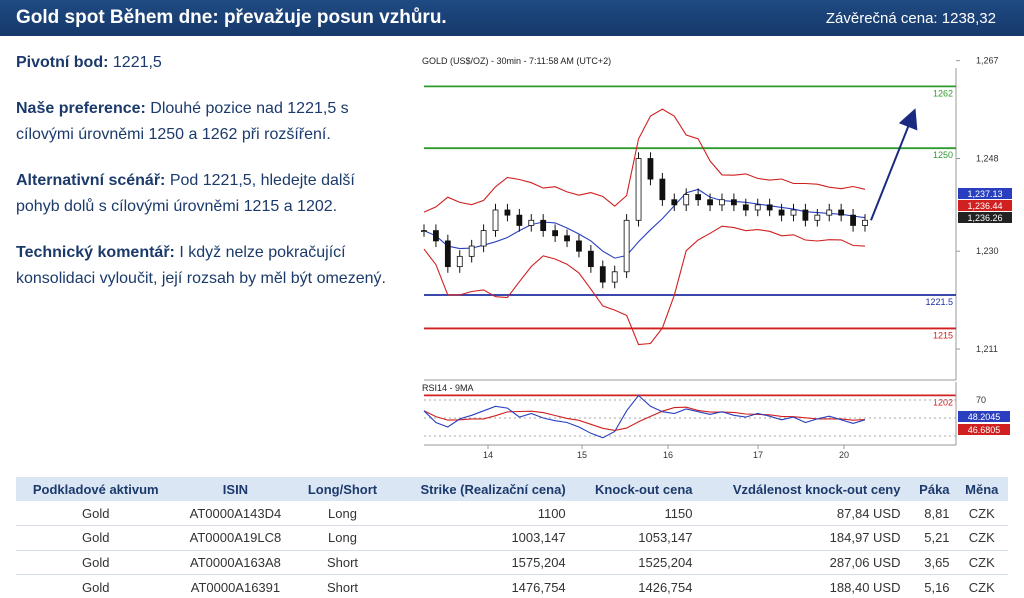 The width and height of the screenshot is (1024, 598). What do you see at coordinates (984, 194) in the screenshot?
I see `price-tag-label: 1,237.13` at bounding box center [984, 194].